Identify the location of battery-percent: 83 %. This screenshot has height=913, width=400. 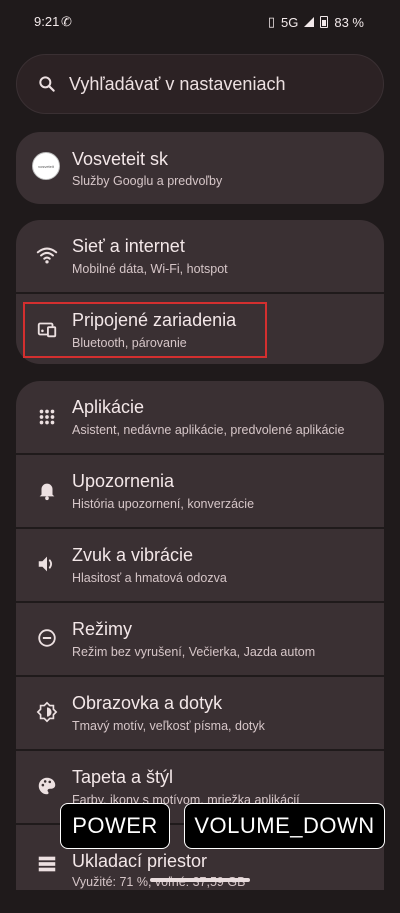
(349, 22).